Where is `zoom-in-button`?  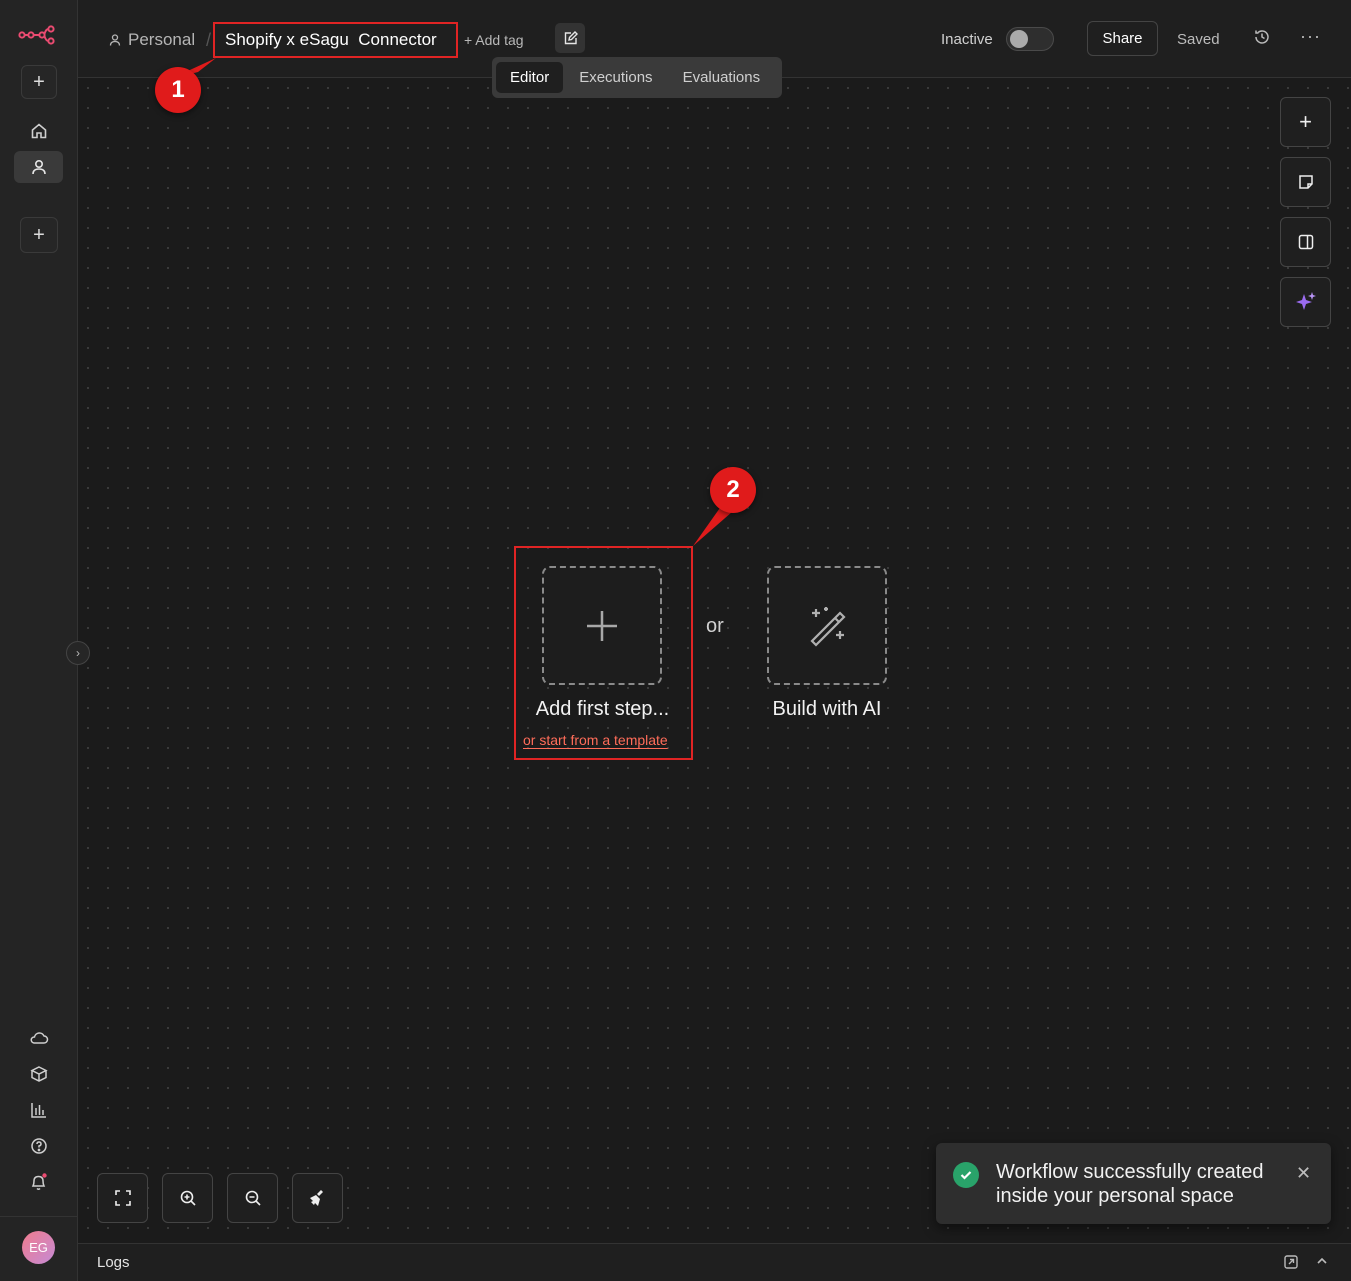 zoom-in-button is located at coordinates (187, 1198).